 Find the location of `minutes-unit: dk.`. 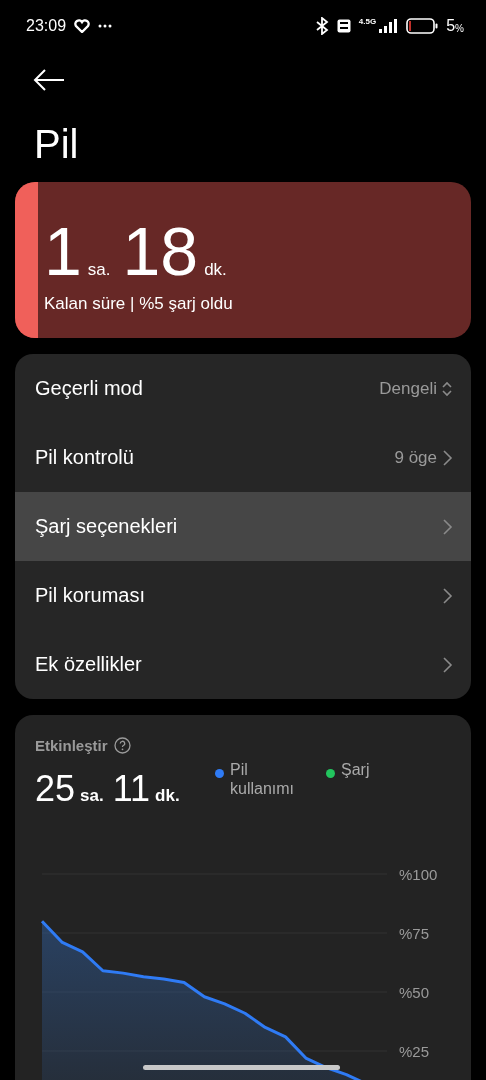

minutes-unit: dk. is located at coordinates (215, 270).